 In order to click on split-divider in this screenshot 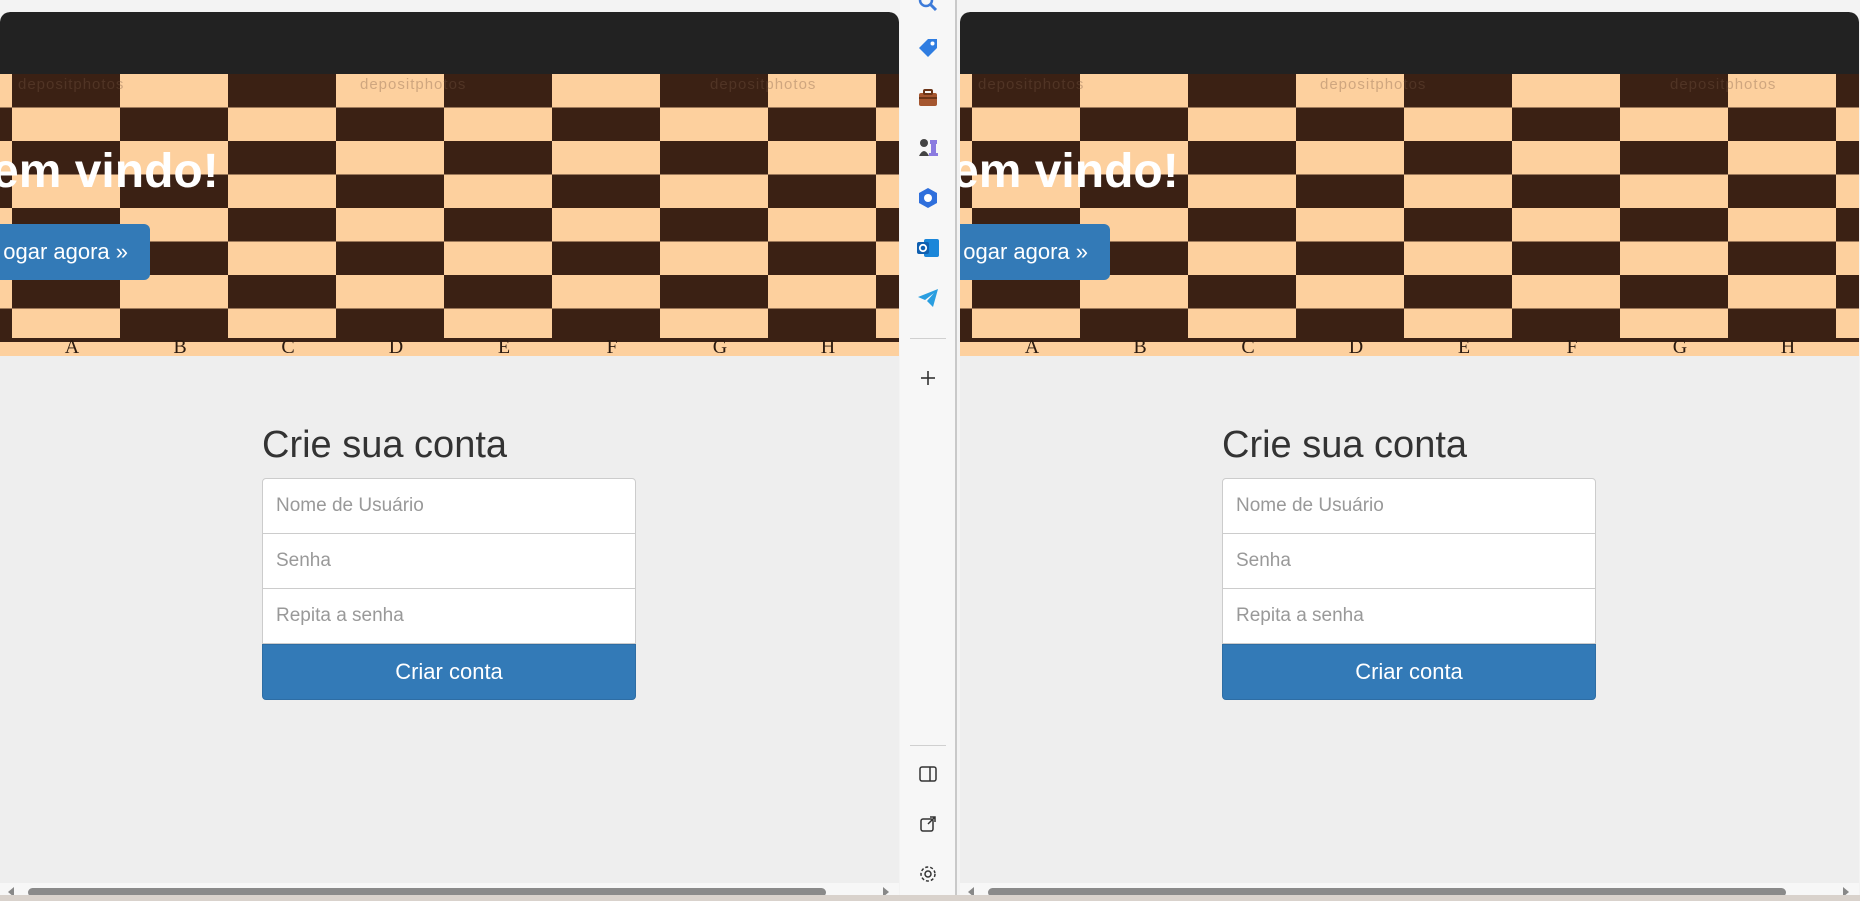, I will do `click(956, 450)`.